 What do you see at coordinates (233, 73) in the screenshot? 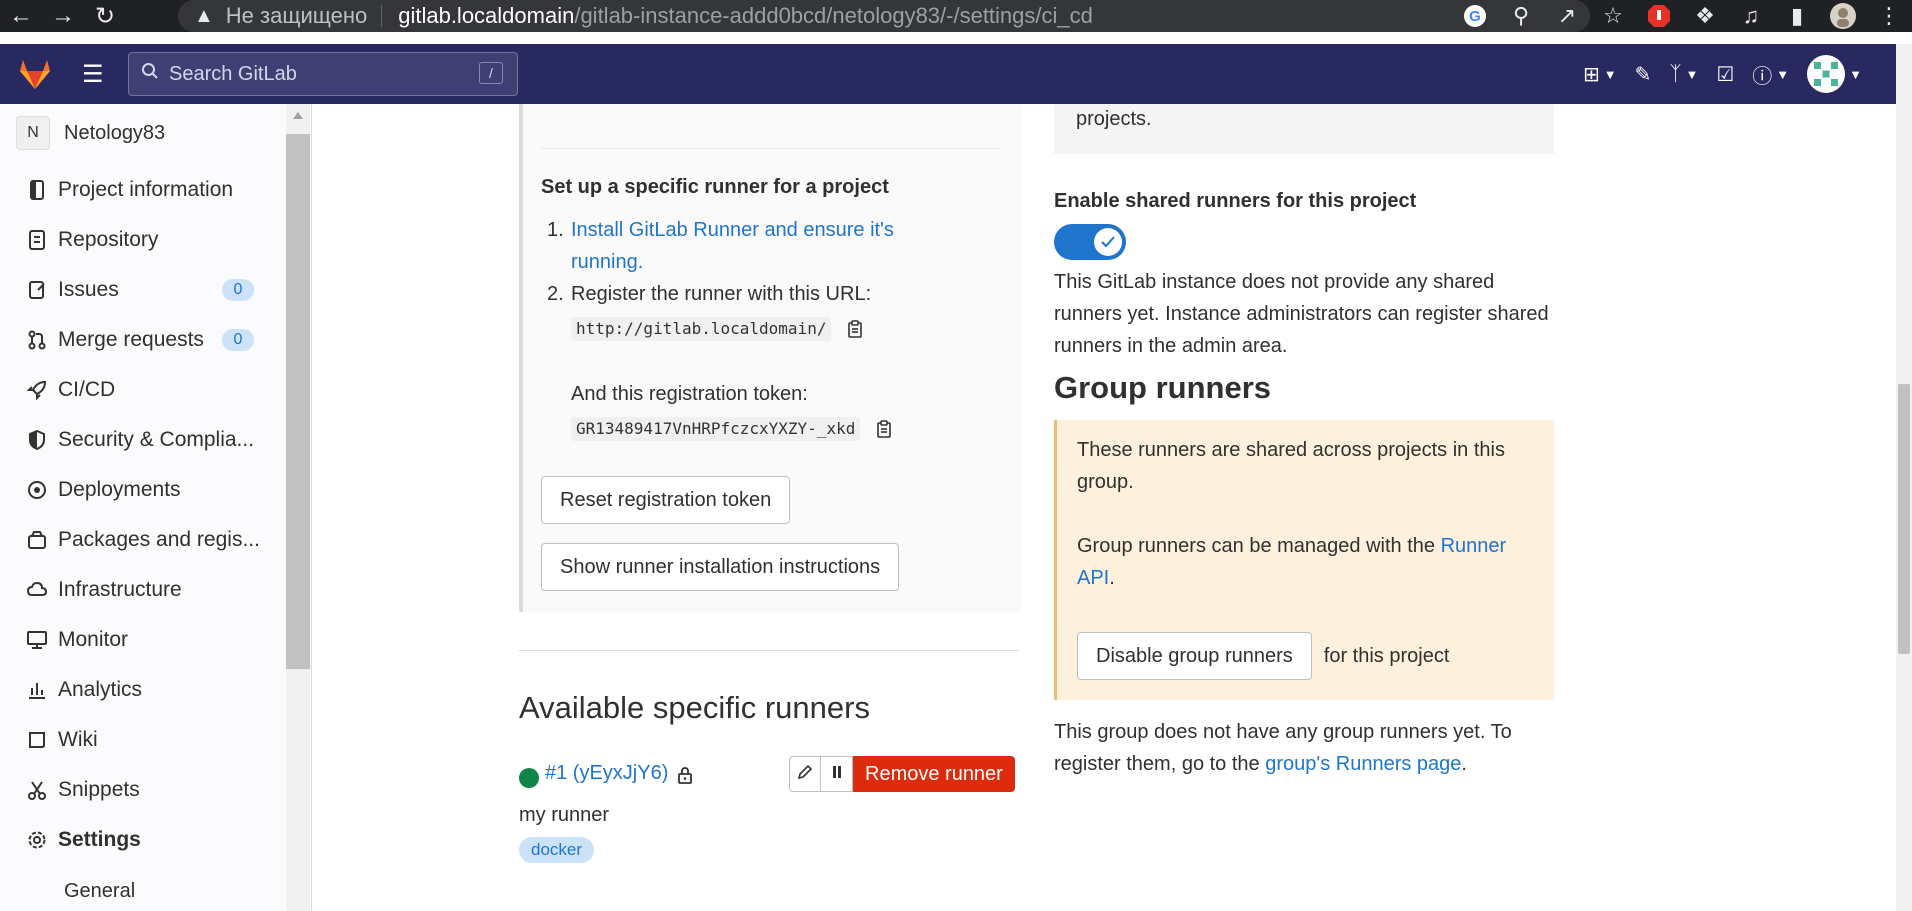
I see `search-placeholder: Search GitLab` at bounding box center [233, 73].